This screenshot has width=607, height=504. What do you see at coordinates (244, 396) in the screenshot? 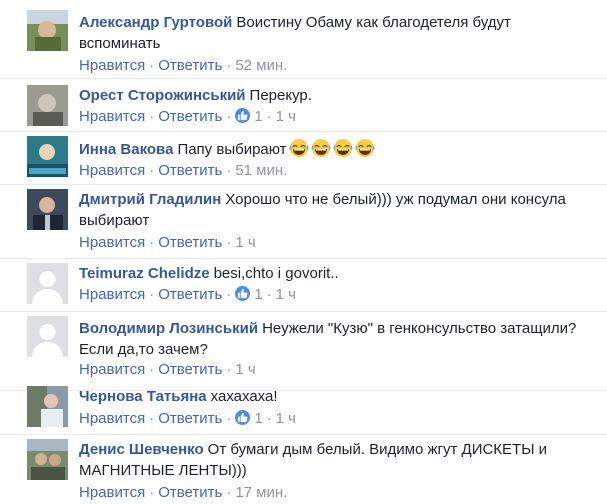
I see `comment-text: хахахаха!` at bounding box center [244, 396].